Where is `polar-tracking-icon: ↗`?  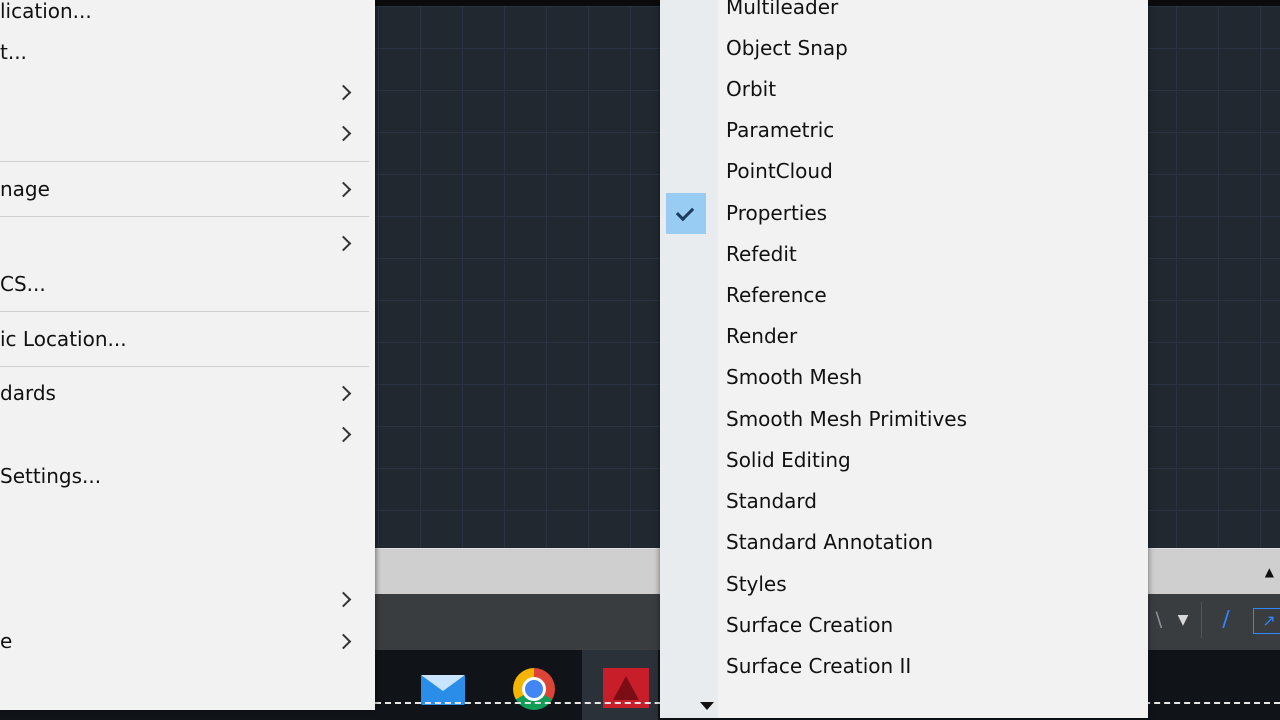 polar-tracking-icon: ↗ is located at coordinates (1266, 621).